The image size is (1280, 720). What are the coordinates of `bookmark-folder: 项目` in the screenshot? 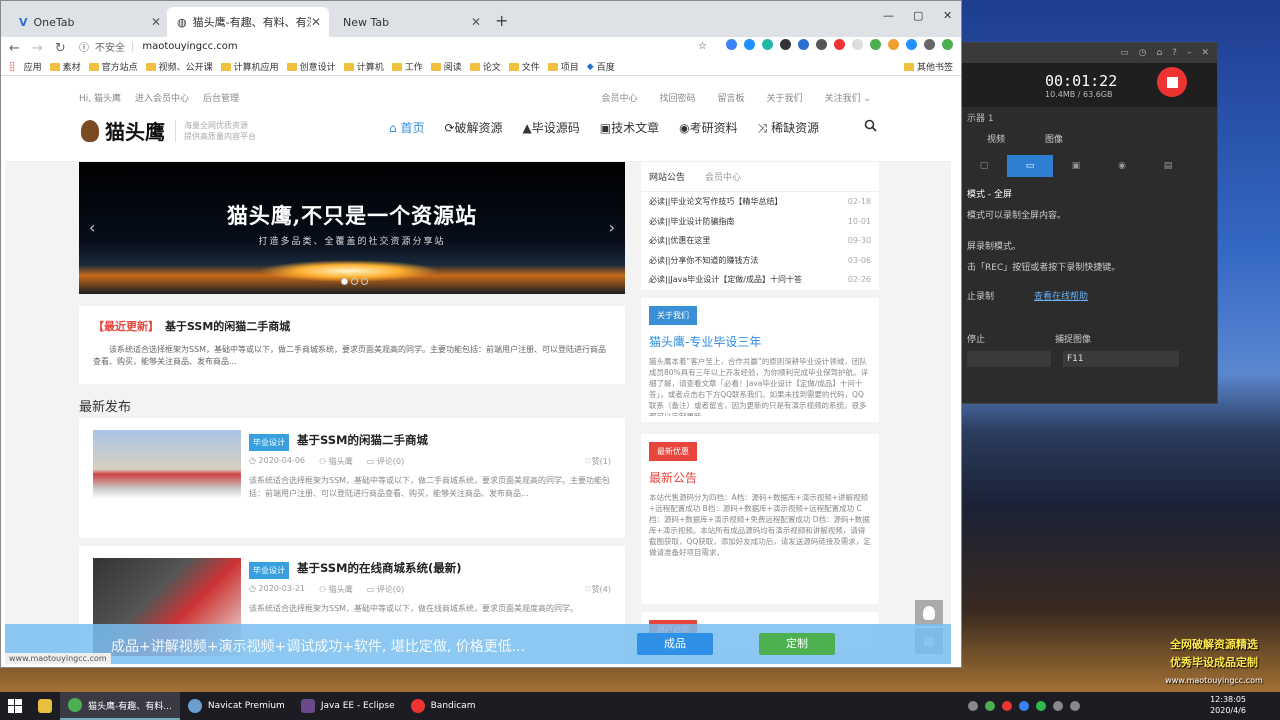 It's located at (563, 66).